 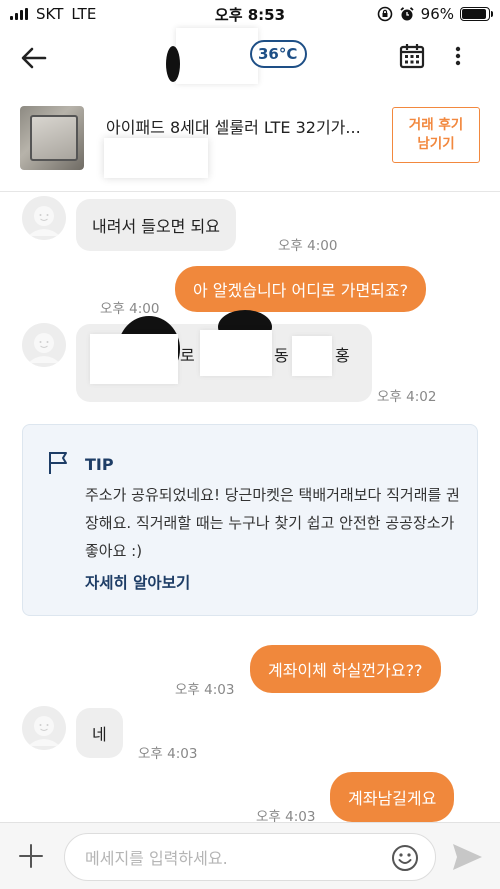 I want to click on message-bubble-incoming: 네, so click(x=99, y=733).